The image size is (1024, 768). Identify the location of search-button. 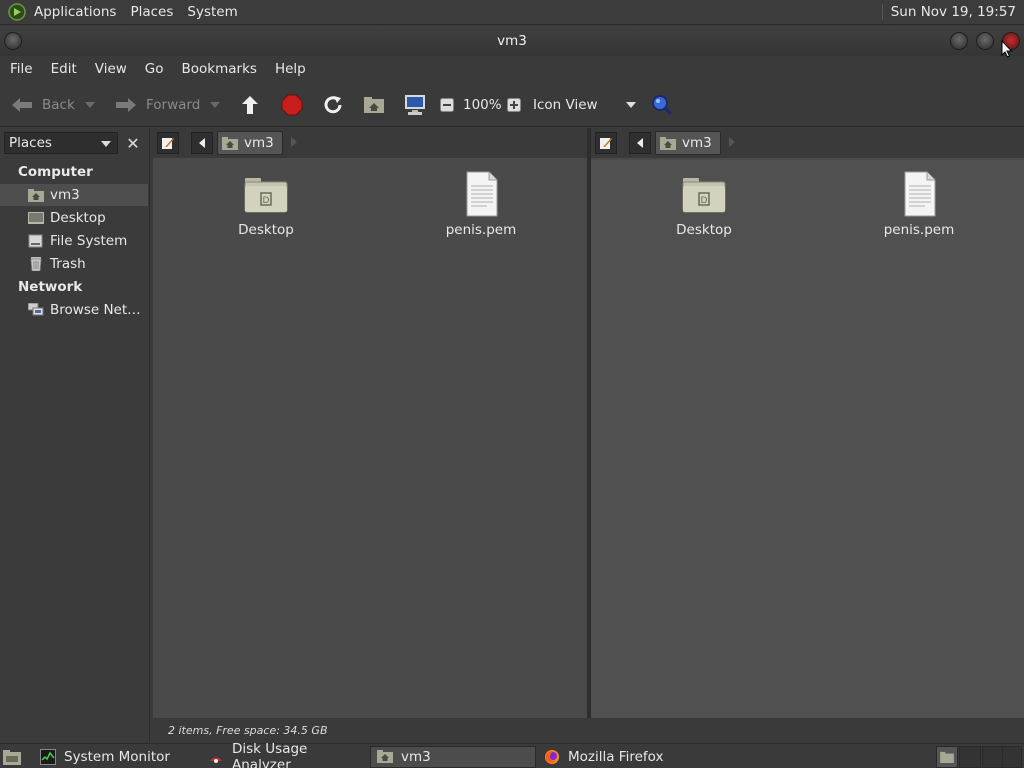
(662, 105).